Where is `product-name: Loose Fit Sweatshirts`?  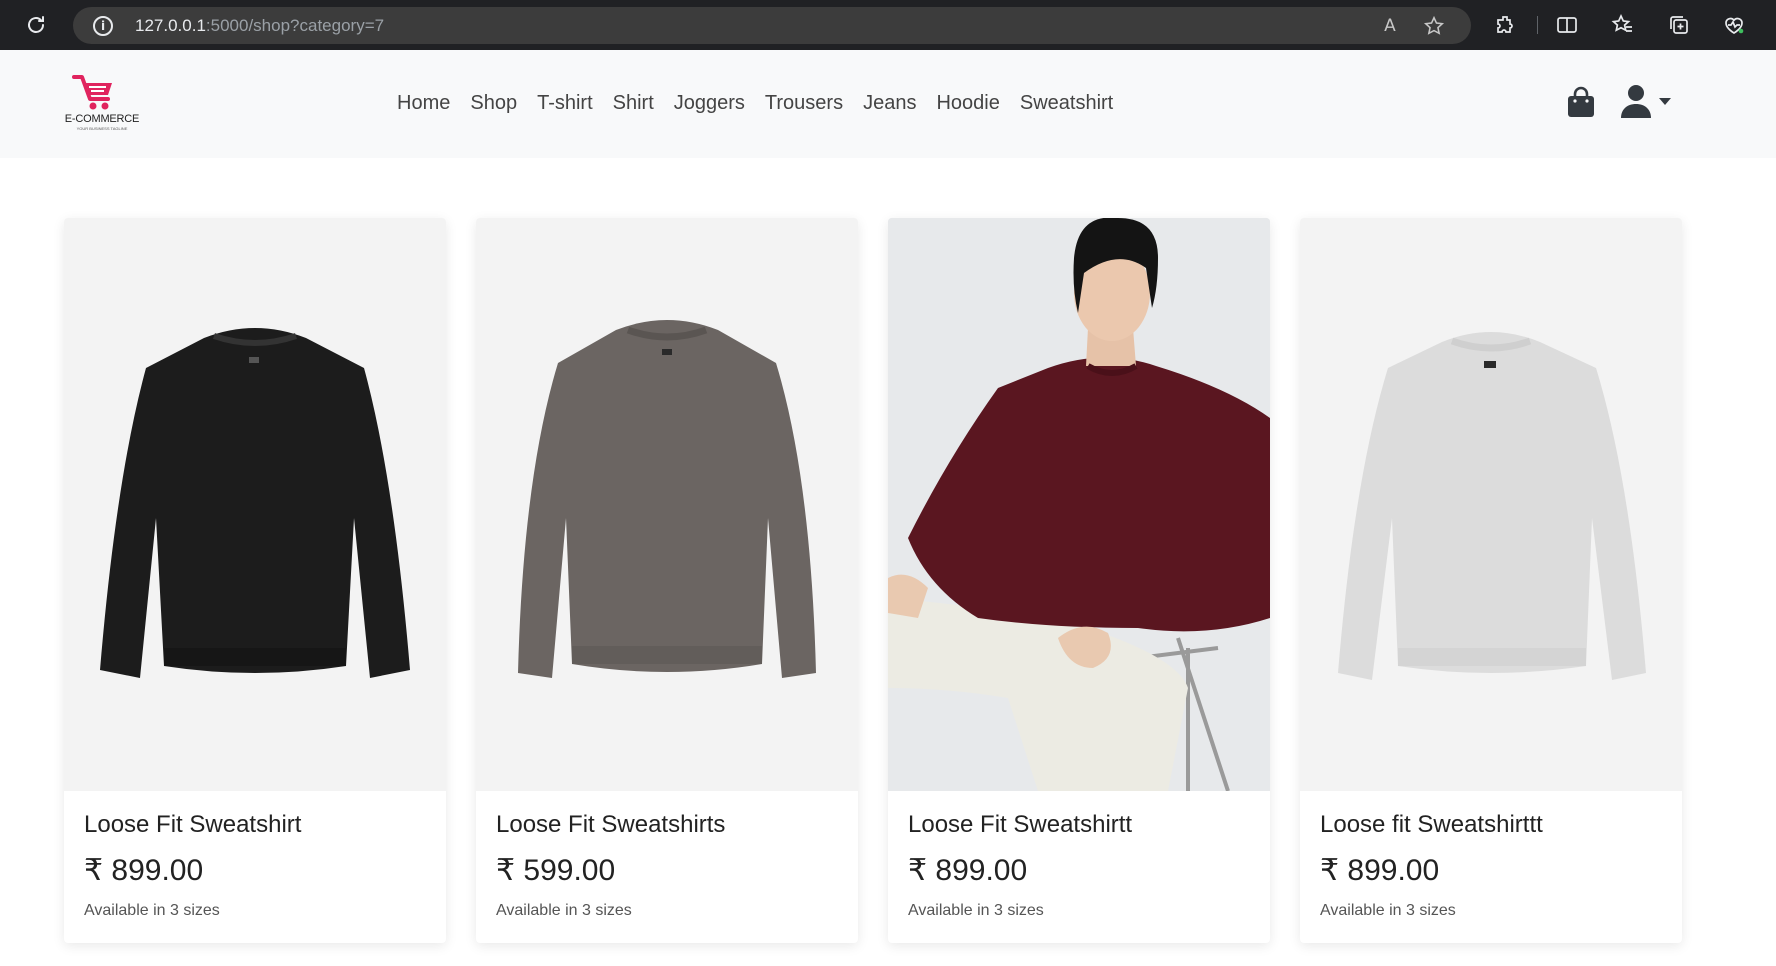 product-name: Loose Fit Sweatshirts is located at coordinates (667, 825).